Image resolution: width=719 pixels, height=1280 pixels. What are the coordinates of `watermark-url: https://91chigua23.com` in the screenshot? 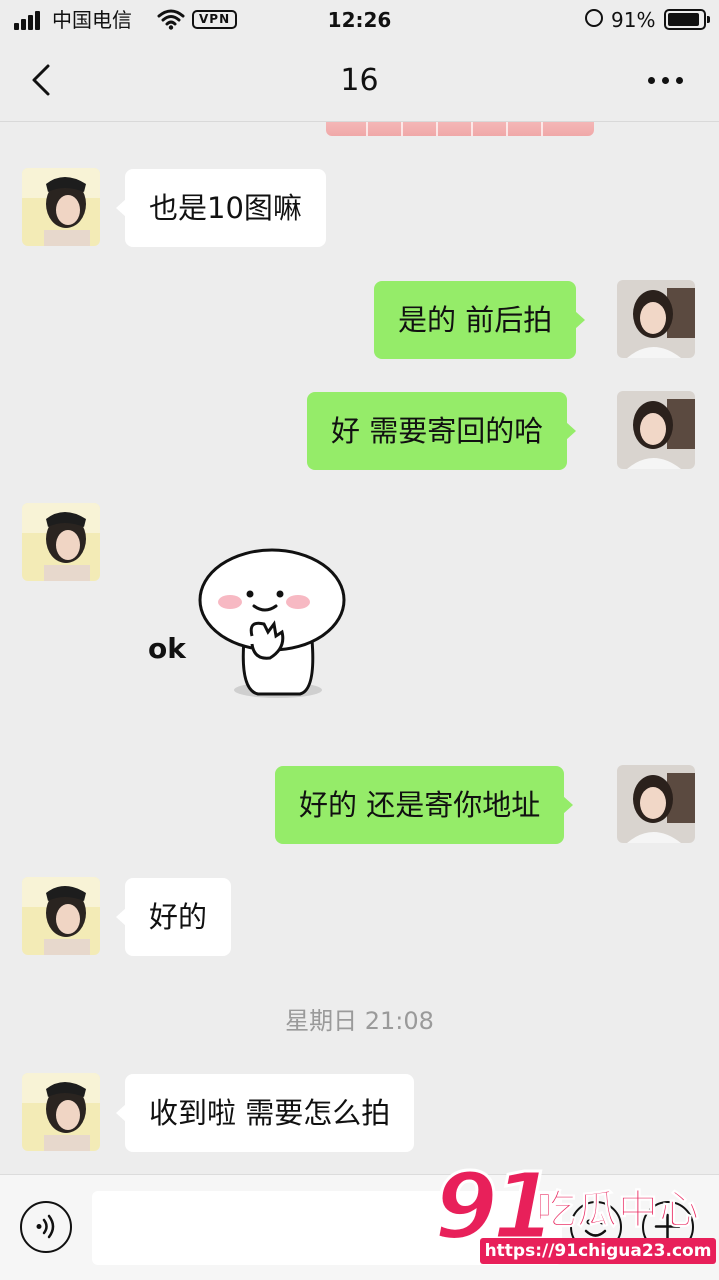 It's located at (598, 1251).